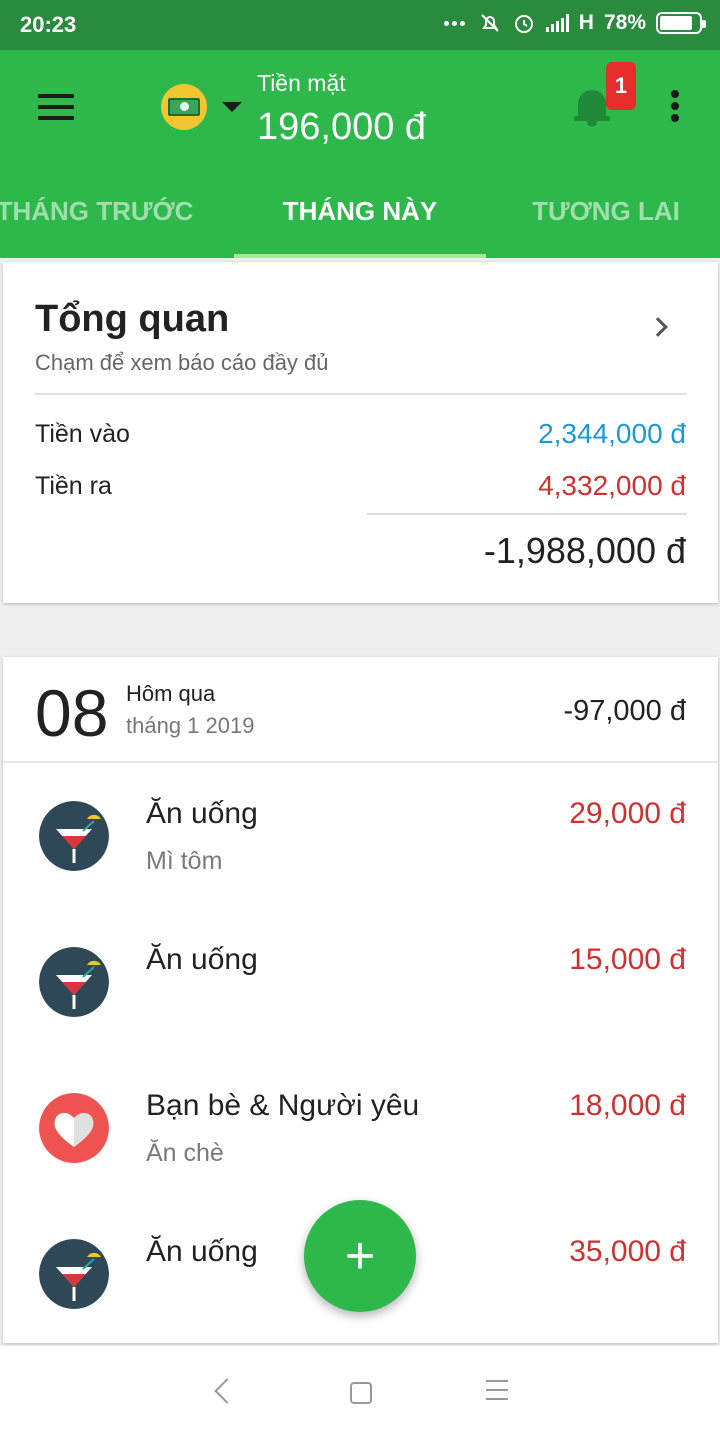 The width and height of the screenshot is (720, 1440). What do you see at coordinates (627, 813) in the screenshot?
I see `transaction-amount: 29,000 đ` at bounding box center [627, 813].